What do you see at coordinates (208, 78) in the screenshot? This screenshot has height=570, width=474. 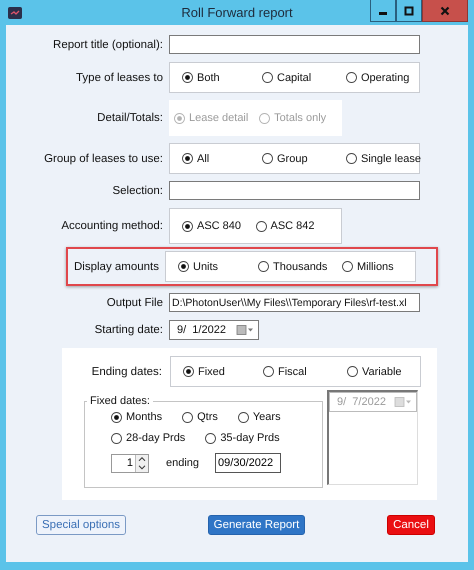 I see `radio-label: Both` at bounding box center [208, 78].